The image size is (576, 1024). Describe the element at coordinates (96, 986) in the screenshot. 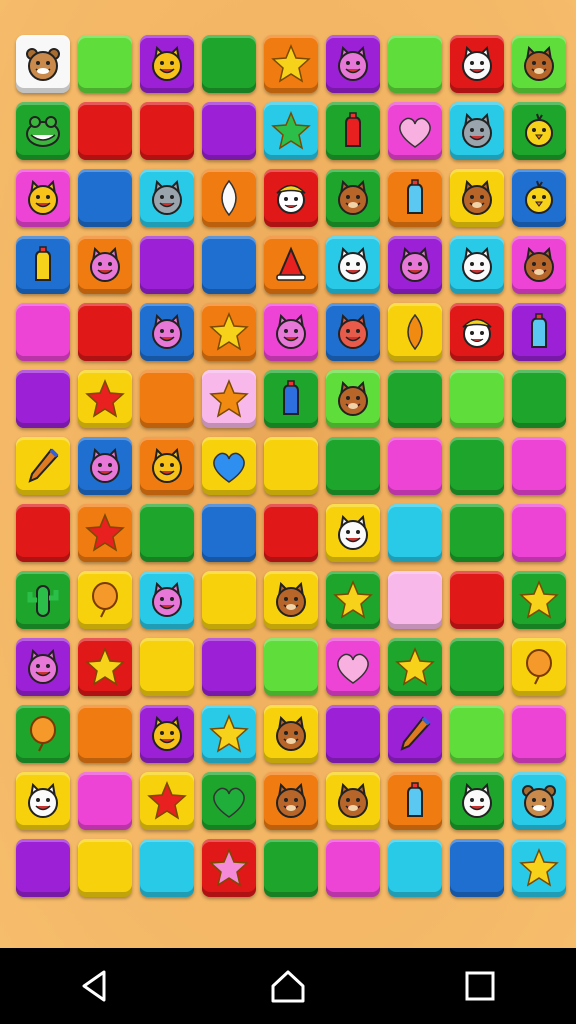

I see `back-button` at that location.